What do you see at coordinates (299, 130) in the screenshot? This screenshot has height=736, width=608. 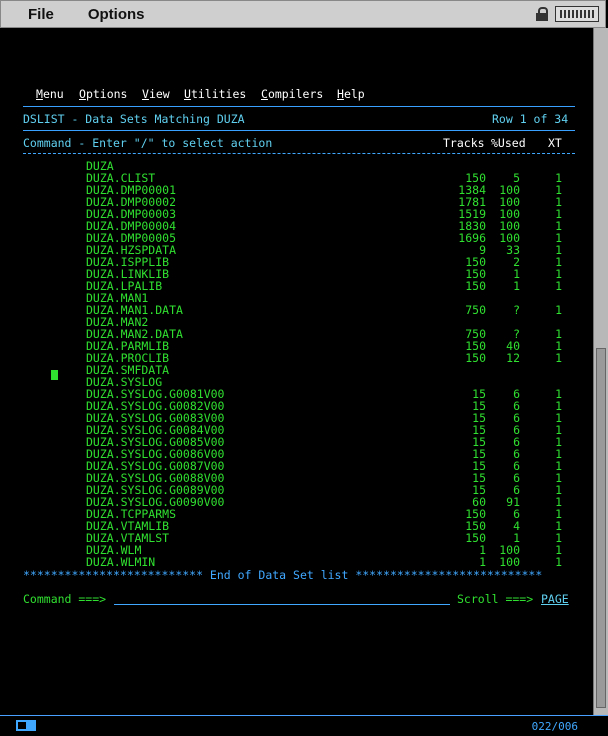 I see `title-separator` at bounding box center [299, 130].